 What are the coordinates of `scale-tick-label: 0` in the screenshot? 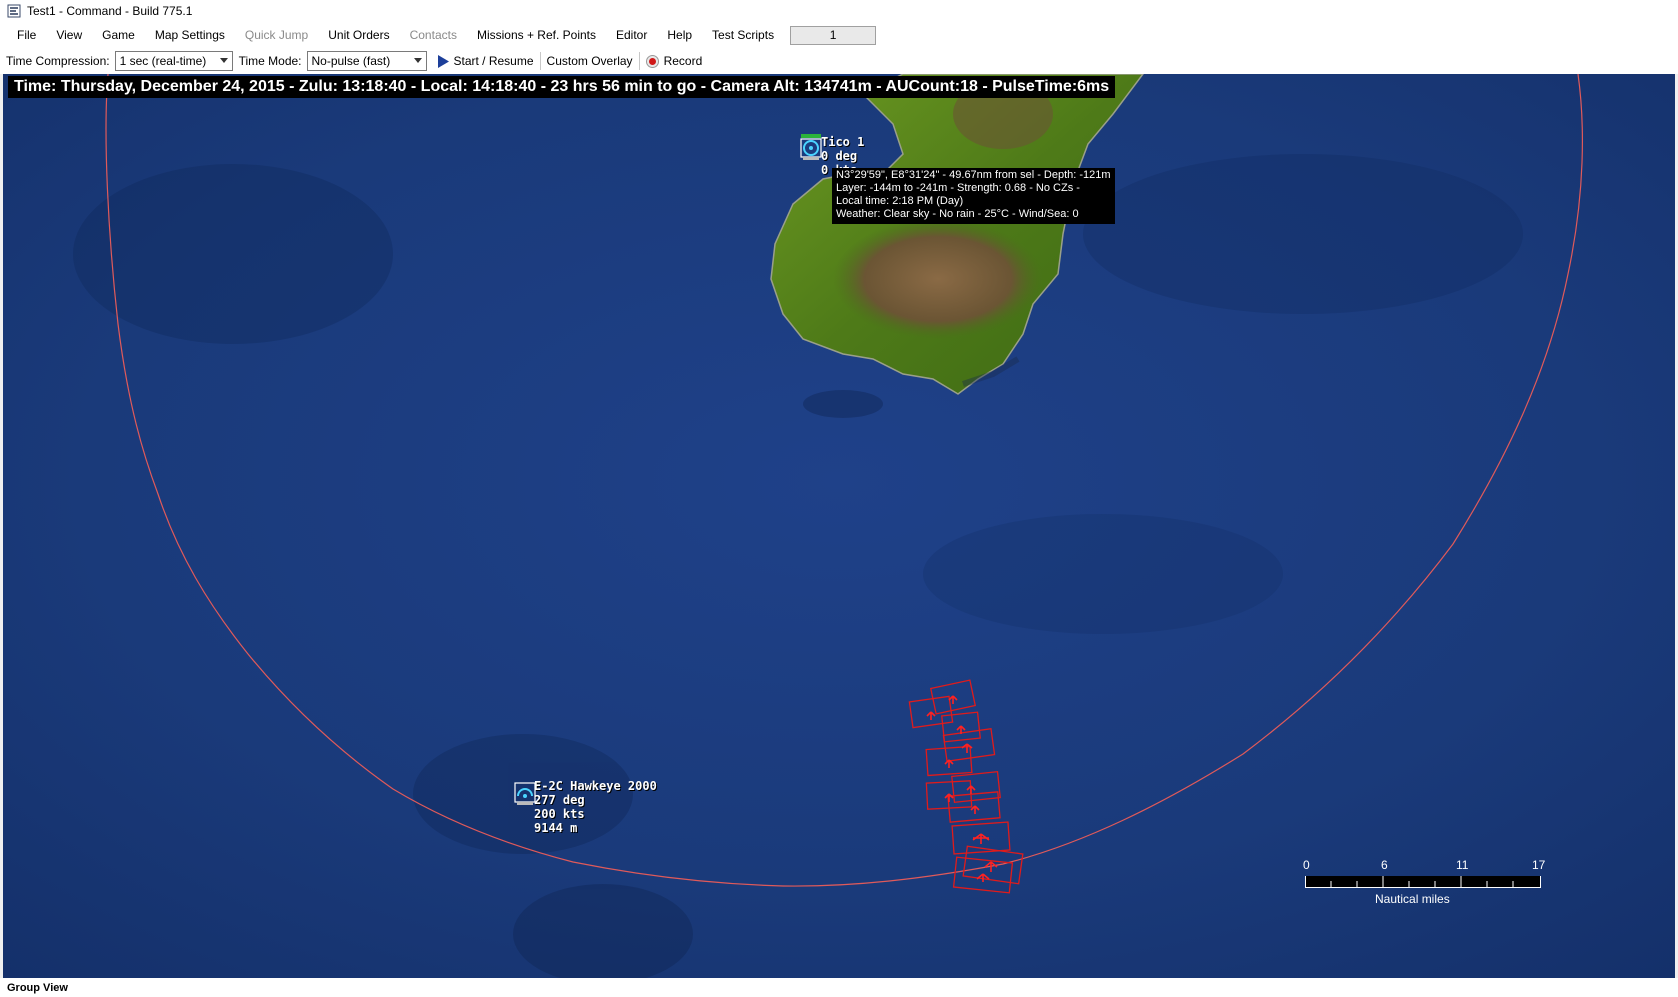 It's located at (1306, 865).